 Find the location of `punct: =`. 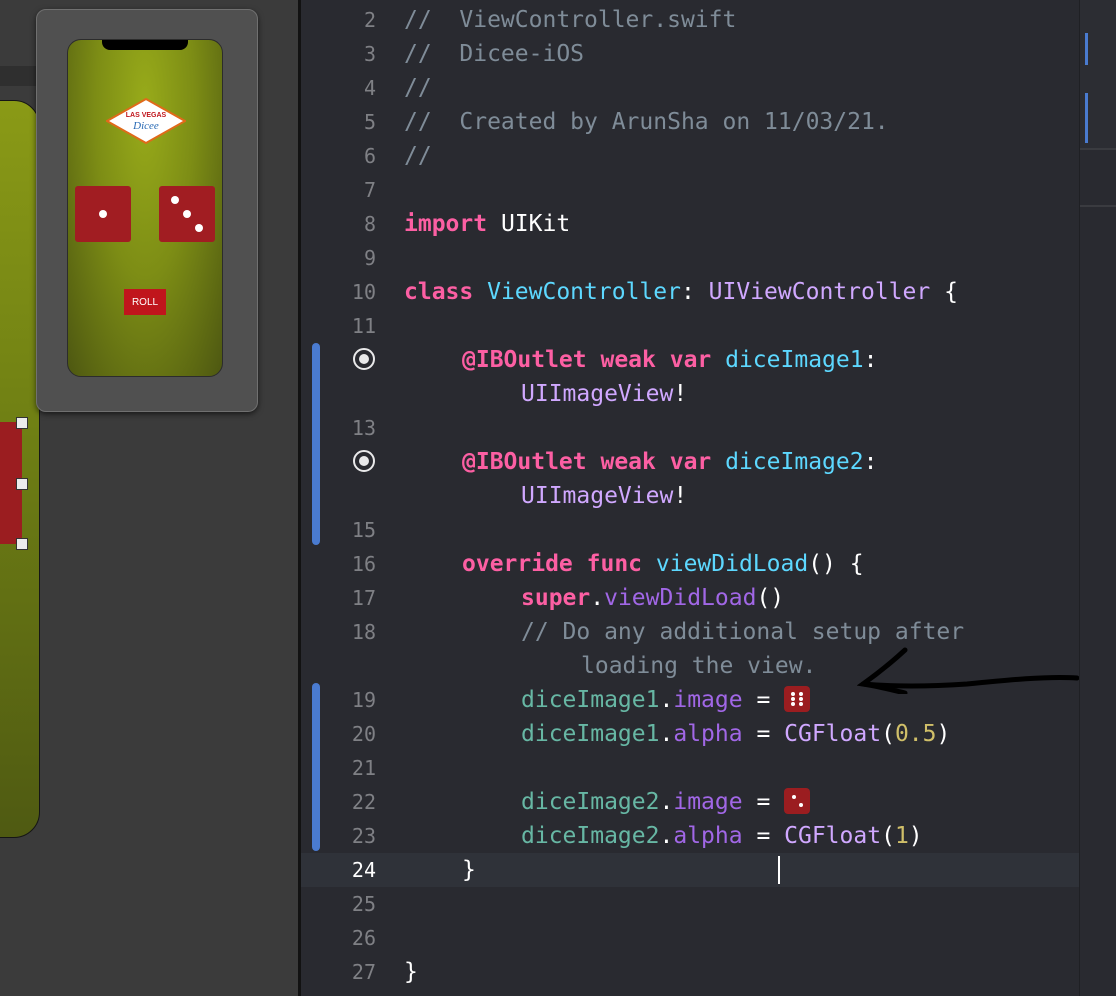

punct: = is located at coordinates (763, 700).